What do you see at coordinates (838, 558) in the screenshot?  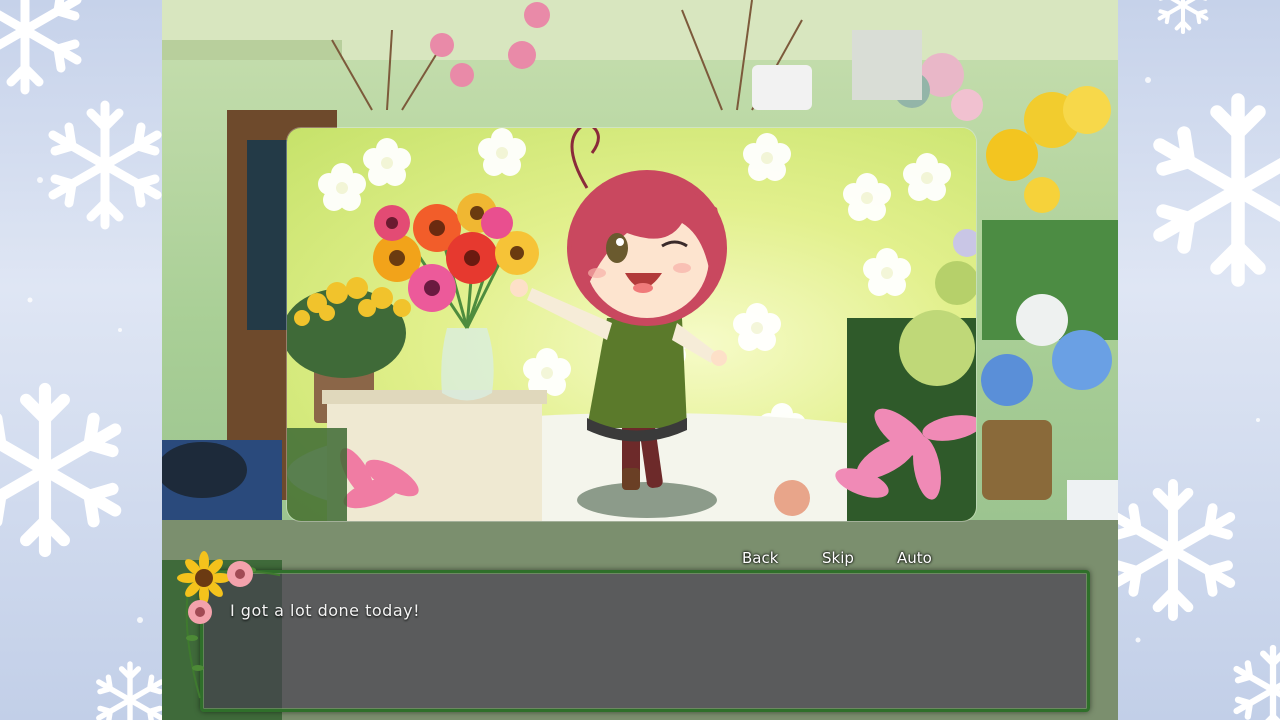 I see `skip-button: Skip` at bounding box center [838, 558].